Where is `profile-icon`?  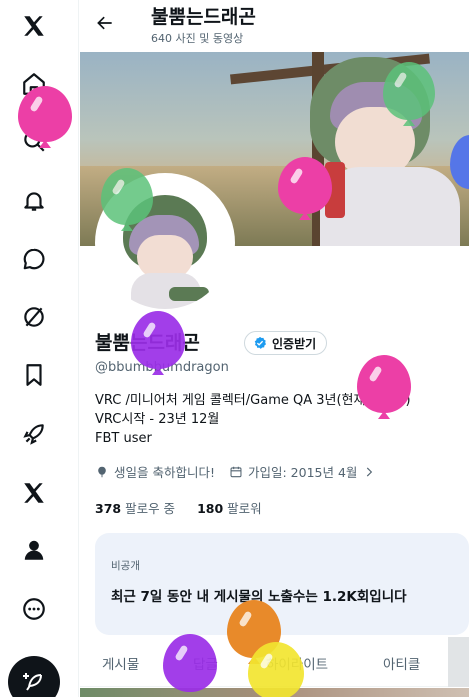 profile-icon is located at coordinates (34, 550).